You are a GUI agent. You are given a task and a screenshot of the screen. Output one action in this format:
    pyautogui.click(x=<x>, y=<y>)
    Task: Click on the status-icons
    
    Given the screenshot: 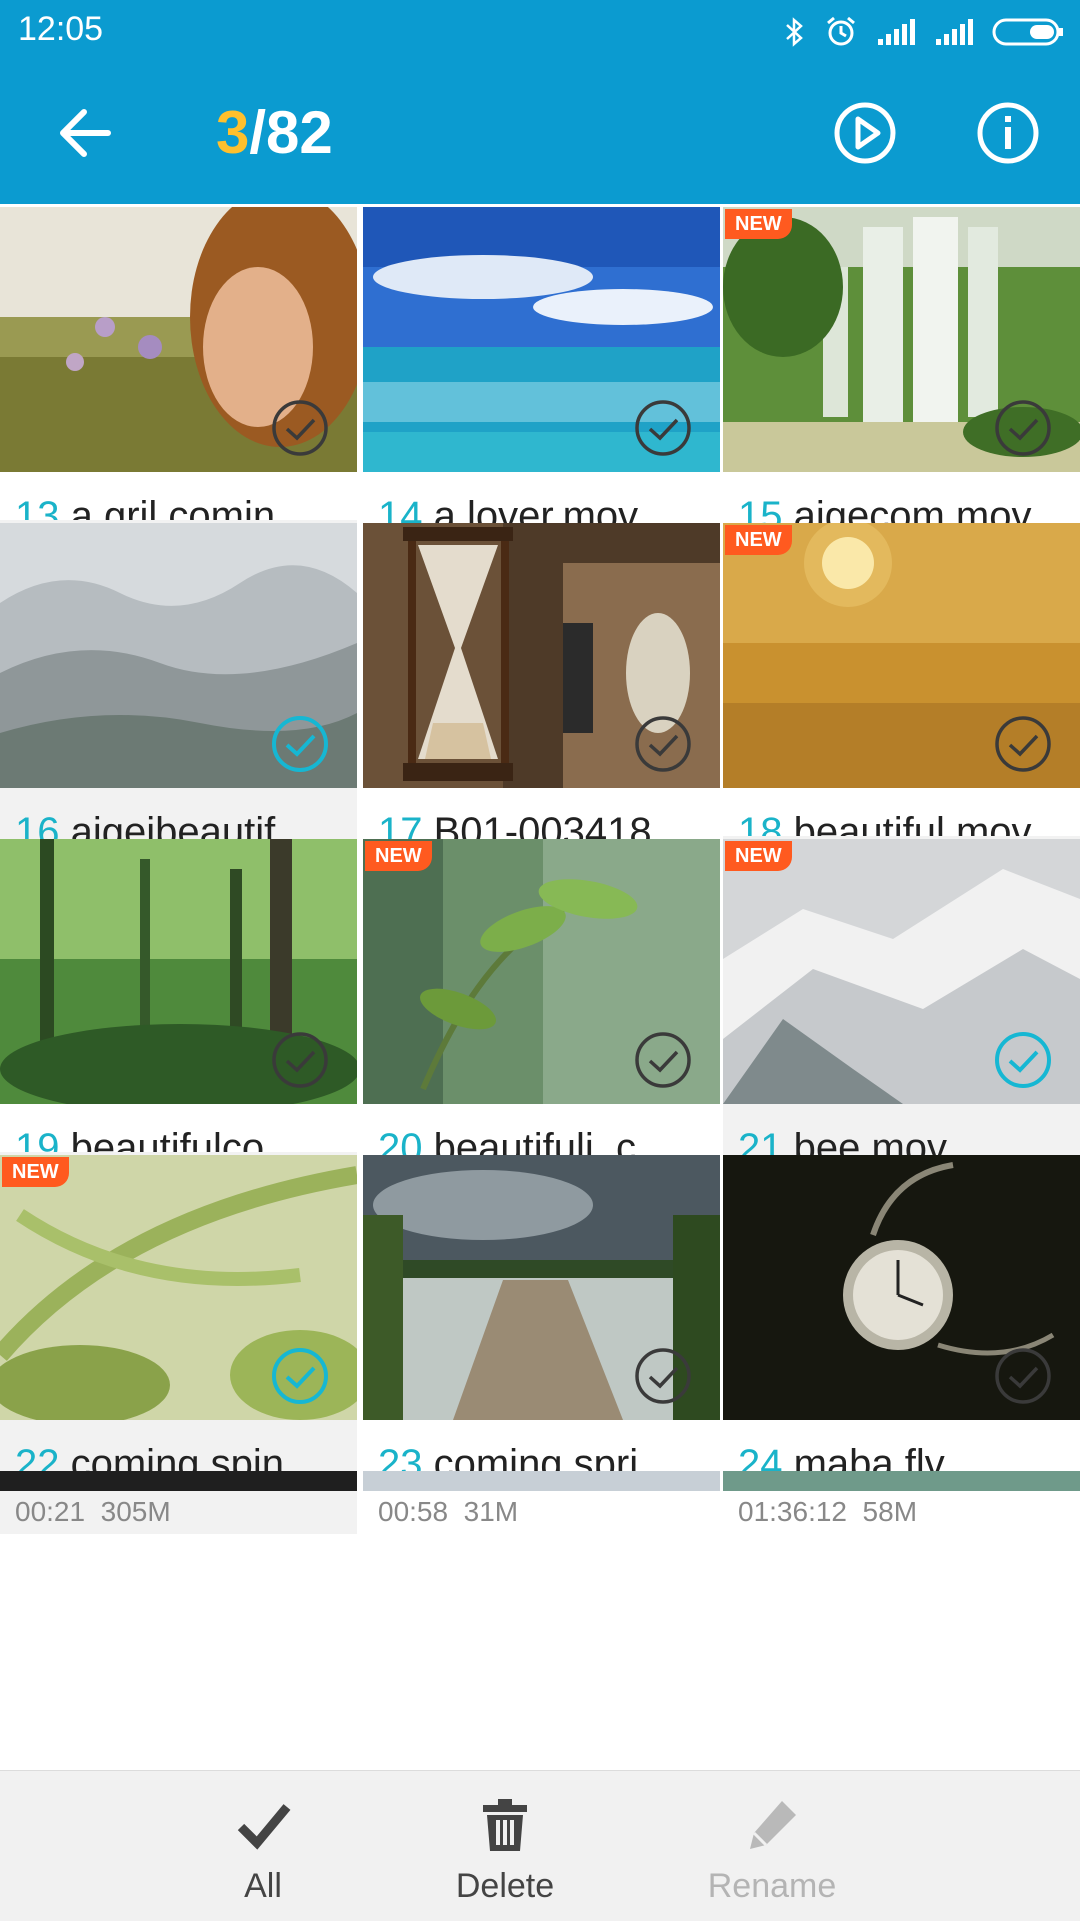 What is the action you would take?
    pyautogui.click(x=924, y=32)
    